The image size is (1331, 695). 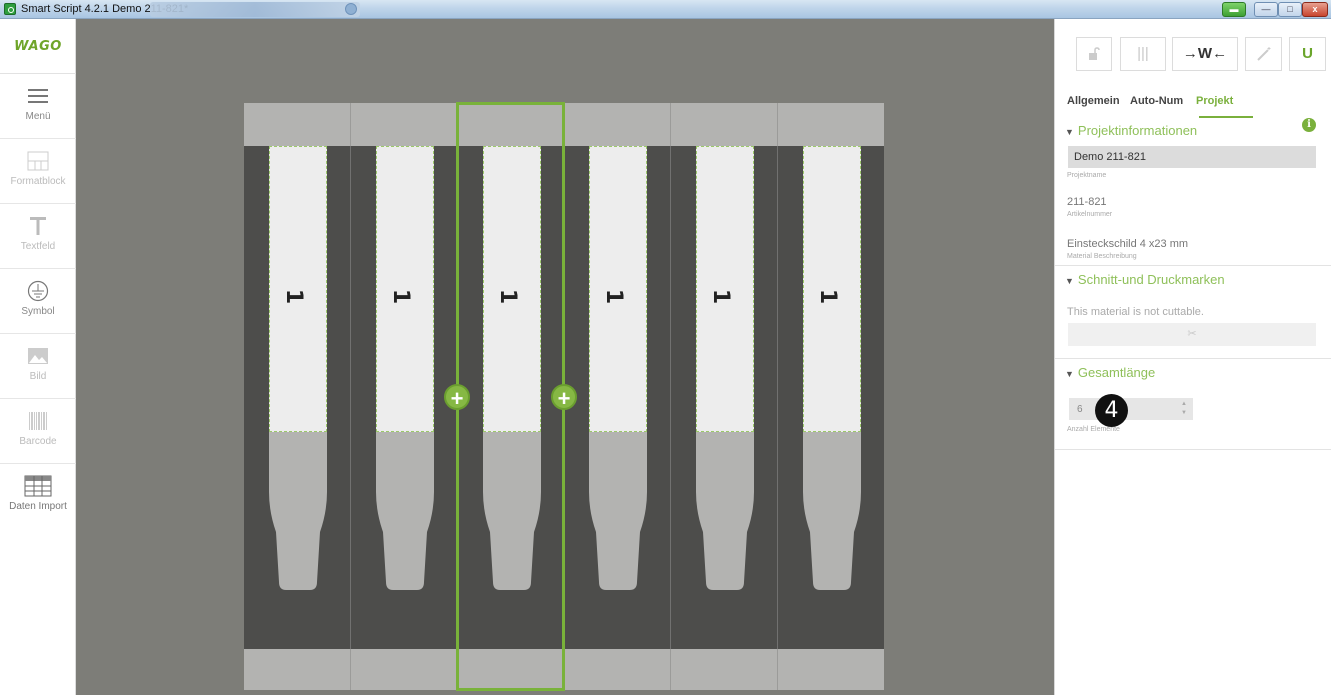 I want to click on tab-allgemein: Allgemein, so click(x=1093, y=101).